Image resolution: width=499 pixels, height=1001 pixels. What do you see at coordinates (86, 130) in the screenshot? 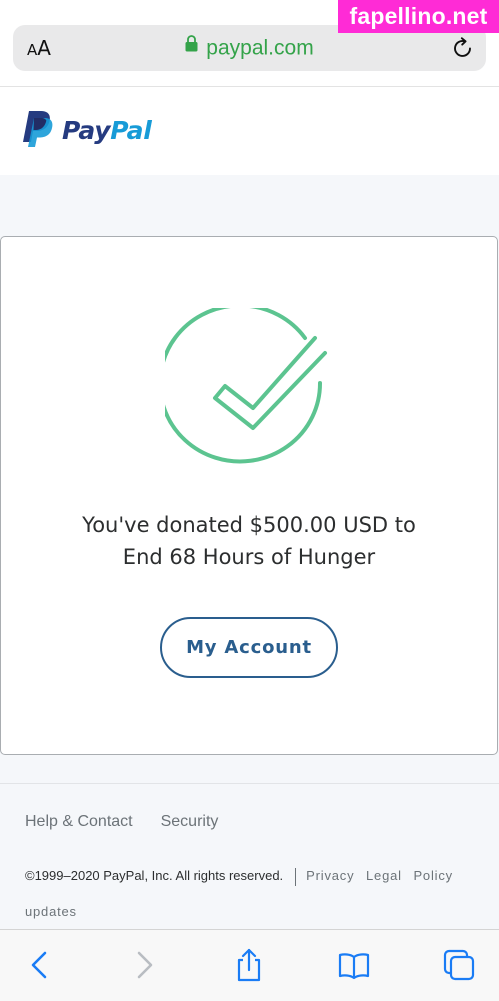
I see `logo-text-pay: Pay` at bounding box center [86, 130].